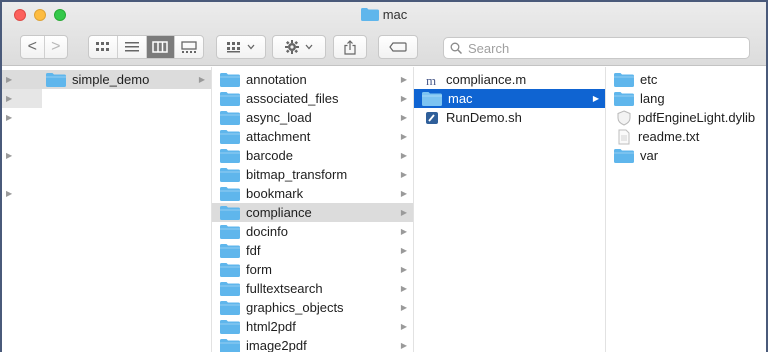 The width and height of the screenshot is (768, 352). Describe the element at coordinates (624, 136) in the screenshot. I see `text-file-icon` at that location.